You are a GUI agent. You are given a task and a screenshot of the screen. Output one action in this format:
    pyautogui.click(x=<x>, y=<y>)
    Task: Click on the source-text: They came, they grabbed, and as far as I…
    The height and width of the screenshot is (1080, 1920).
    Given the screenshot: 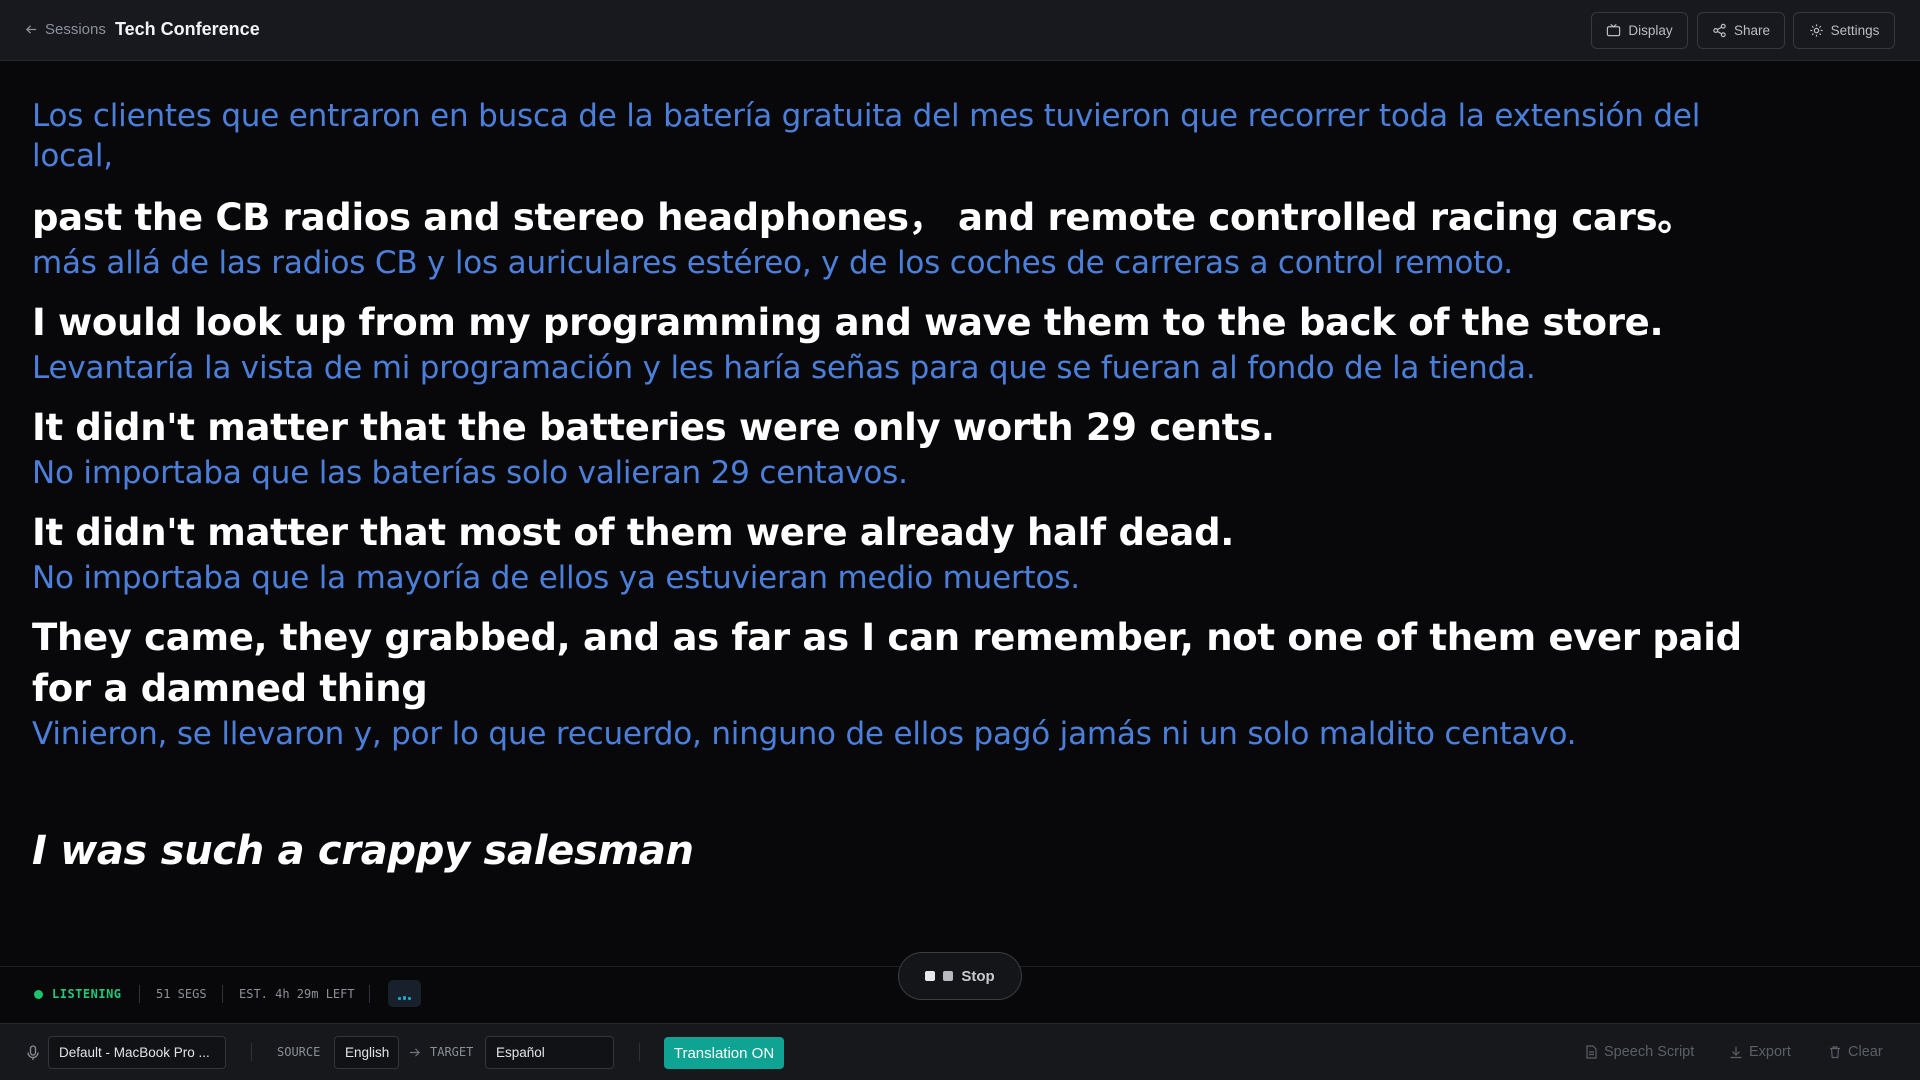 What is the action you would take?
    pyautogui.click(x=887, y=663)
    